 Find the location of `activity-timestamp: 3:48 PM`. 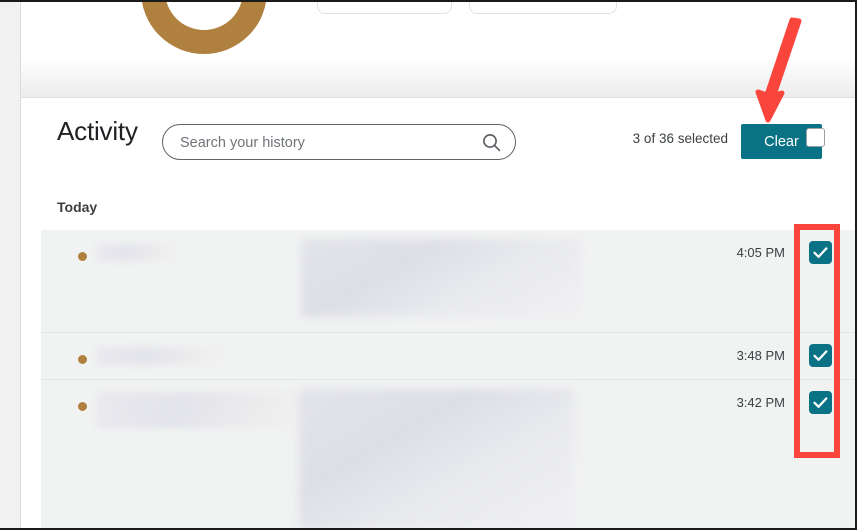

activity-timestamp: 3:48 PM is located at coordinates (760, 355).